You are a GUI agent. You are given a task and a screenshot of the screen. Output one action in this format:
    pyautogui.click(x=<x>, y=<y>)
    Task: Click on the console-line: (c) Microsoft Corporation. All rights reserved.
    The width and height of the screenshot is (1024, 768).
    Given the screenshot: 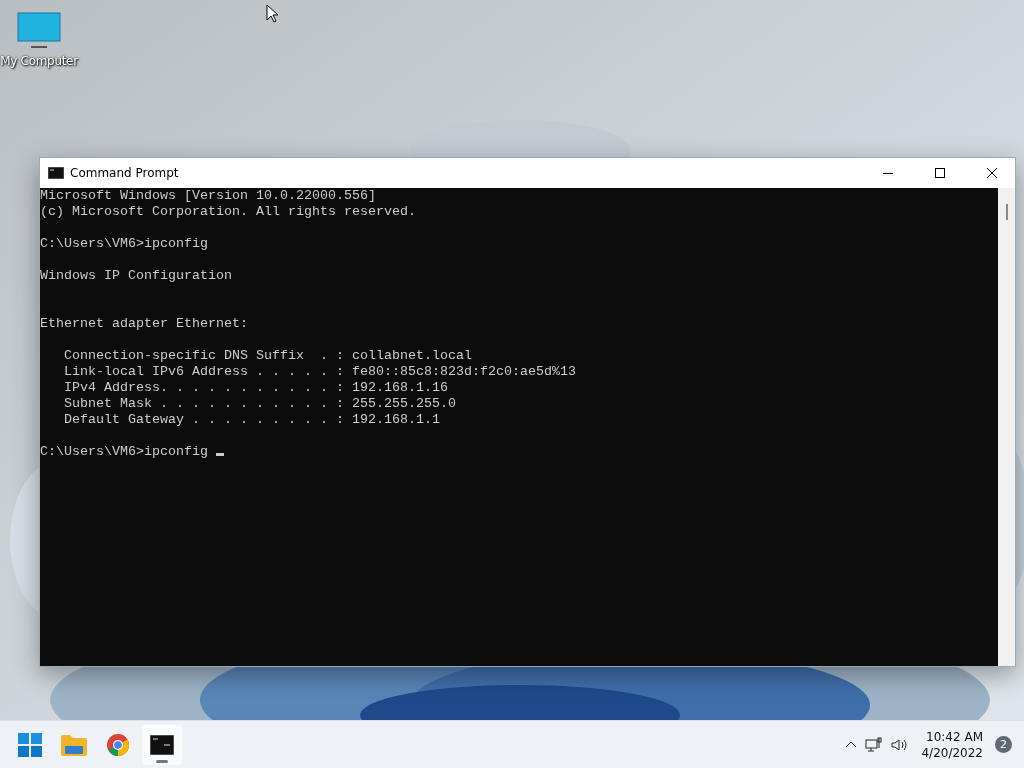 What is the action you would take?
    pyautogui.click(x=228, y=212)
    